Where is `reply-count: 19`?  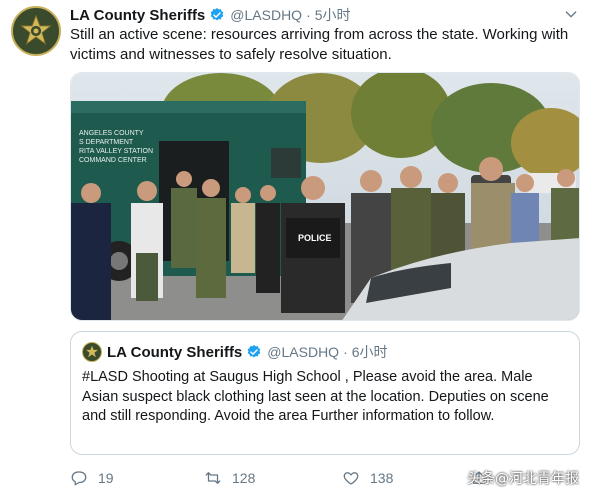 reply-count: 19 is located at coordinates (106, 478).